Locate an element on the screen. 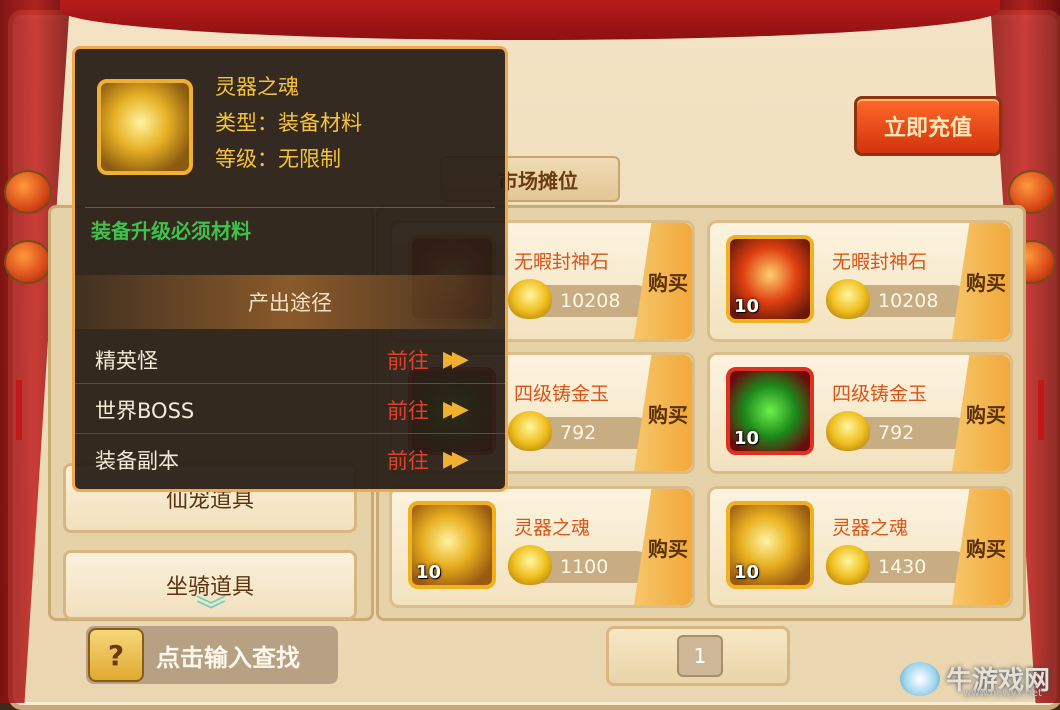  source-label: 精英怪 is located at coordinates (126, 361).